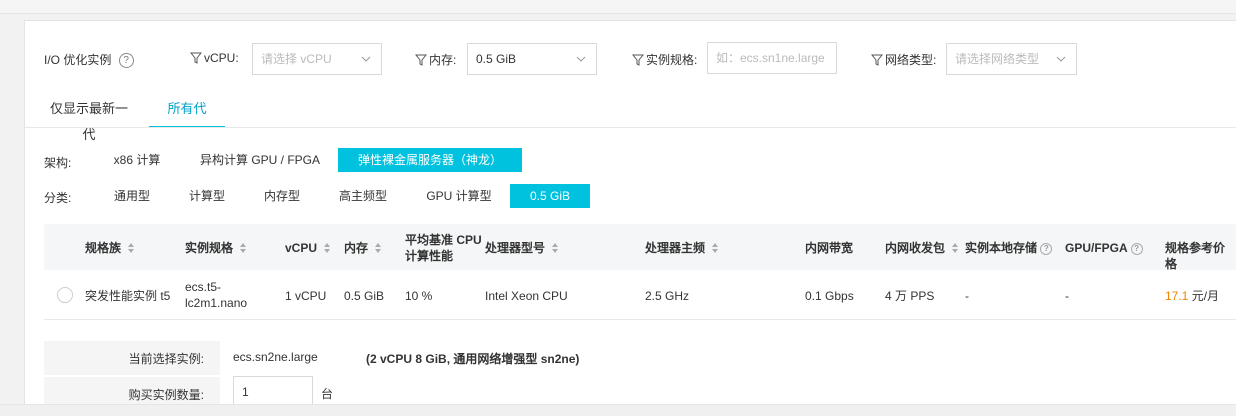 Image resolution: width=1236 pixels, height=416 pixels. Describe the element at coordinates (78, 60) in the screenshot. I see `io-optimized-label: I/O 优化实例` at that location.